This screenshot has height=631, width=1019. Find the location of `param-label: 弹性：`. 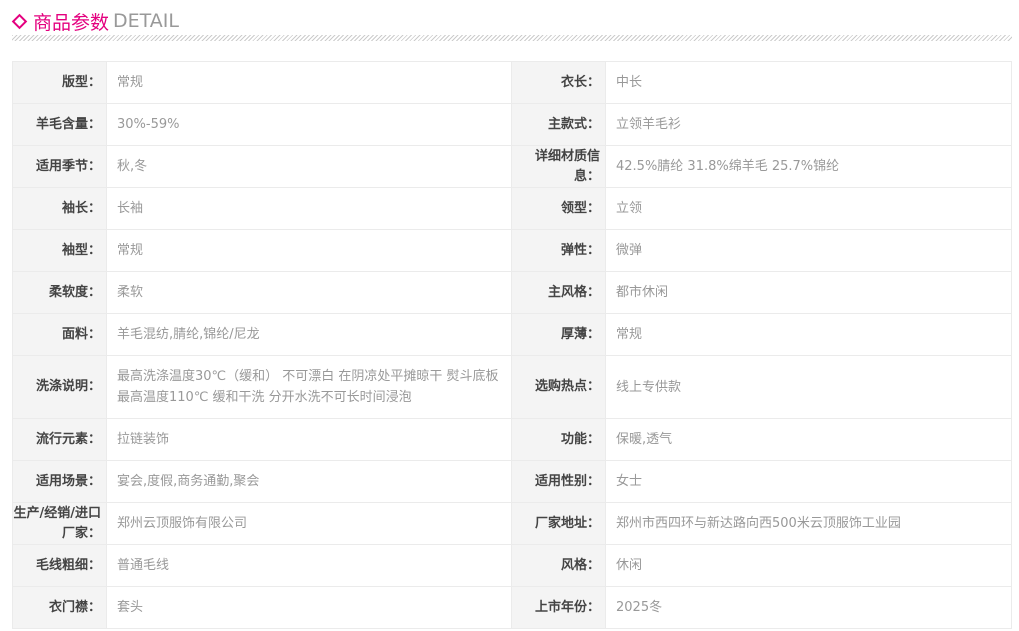

param-label: 弹性： is located at coordinates (558, 250).